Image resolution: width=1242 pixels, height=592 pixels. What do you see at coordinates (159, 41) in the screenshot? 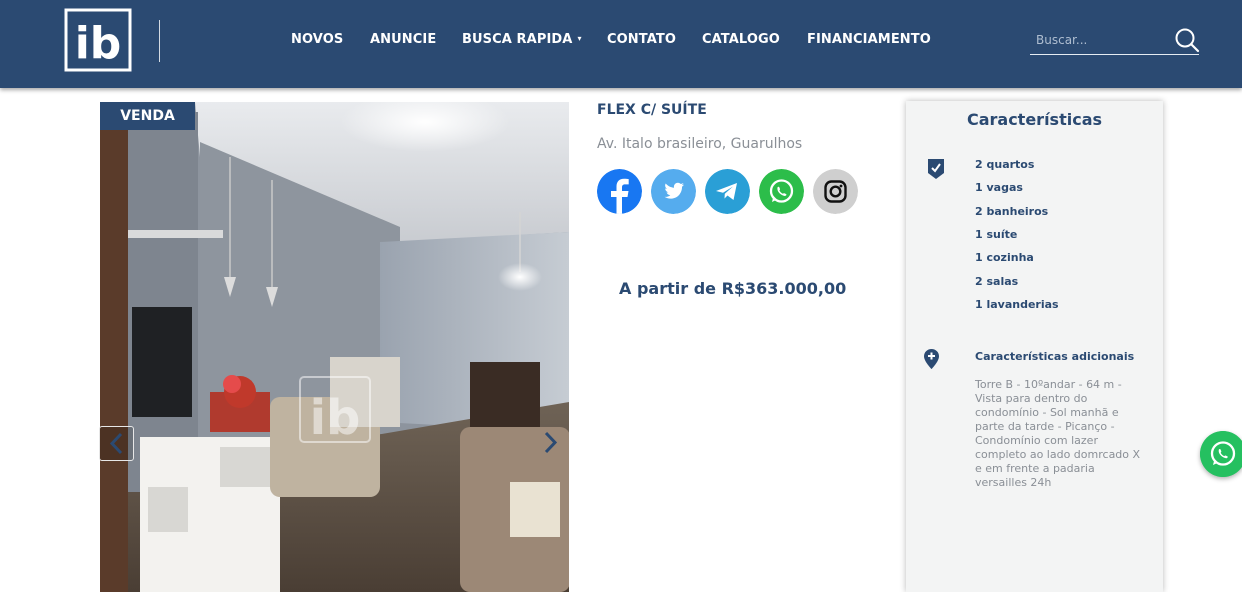
I see `logo-divider` at bounding box center [159, 41].